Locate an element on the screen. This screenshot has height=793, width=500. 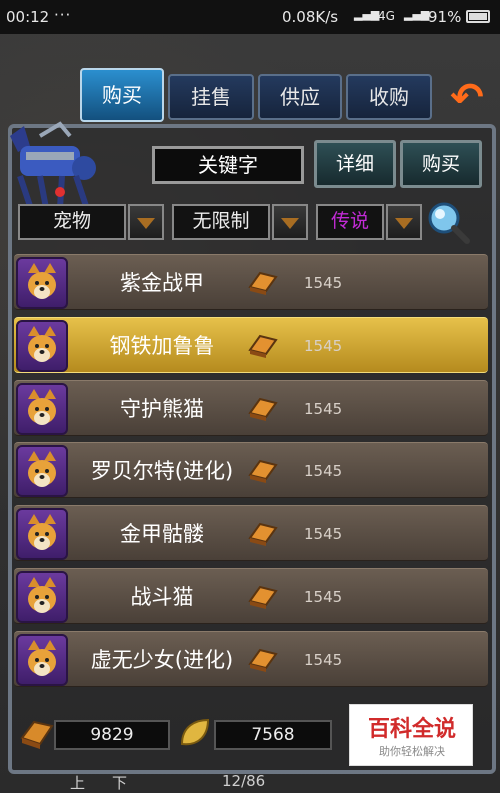
leaf-amount: 7568 is located at coordinates (273, 735).